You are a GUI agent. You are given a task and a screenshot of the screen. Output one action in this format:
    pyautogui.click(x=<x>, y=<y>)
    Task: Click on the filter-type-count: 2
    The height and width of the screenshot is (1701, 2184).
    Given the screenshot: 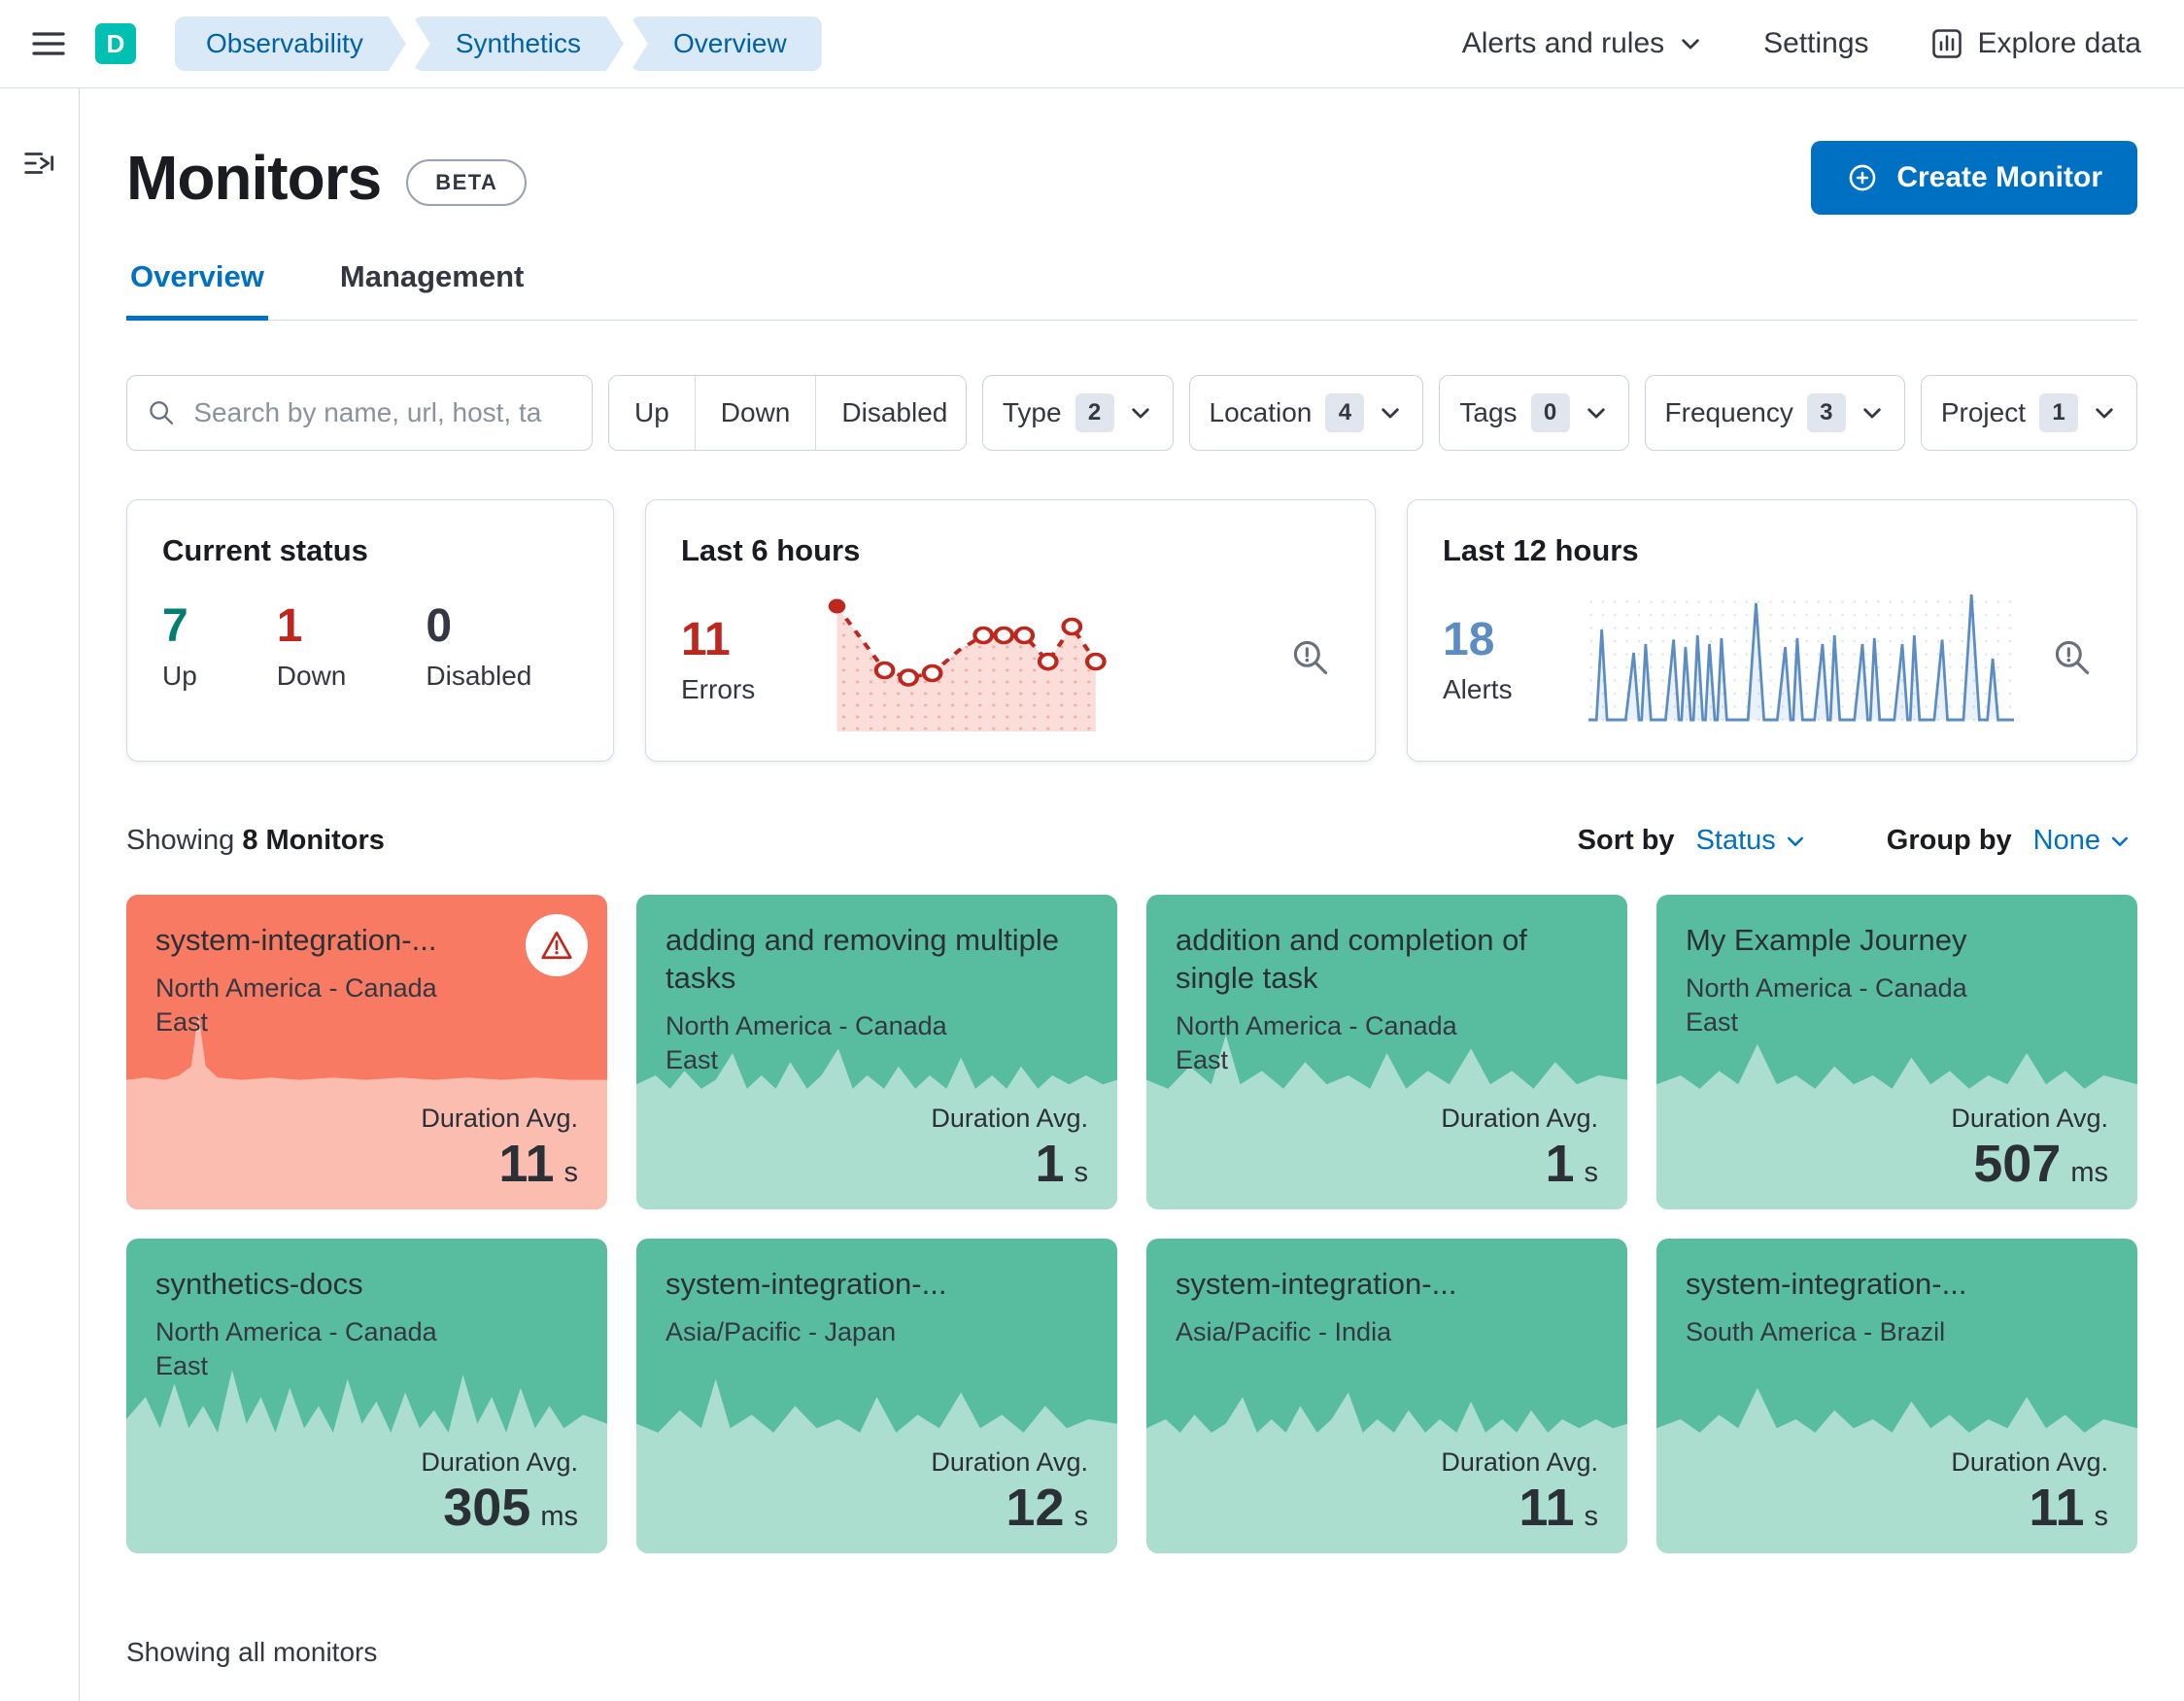 What is the action you would take?
    pyautogui.click(x=1094, y=412)
    